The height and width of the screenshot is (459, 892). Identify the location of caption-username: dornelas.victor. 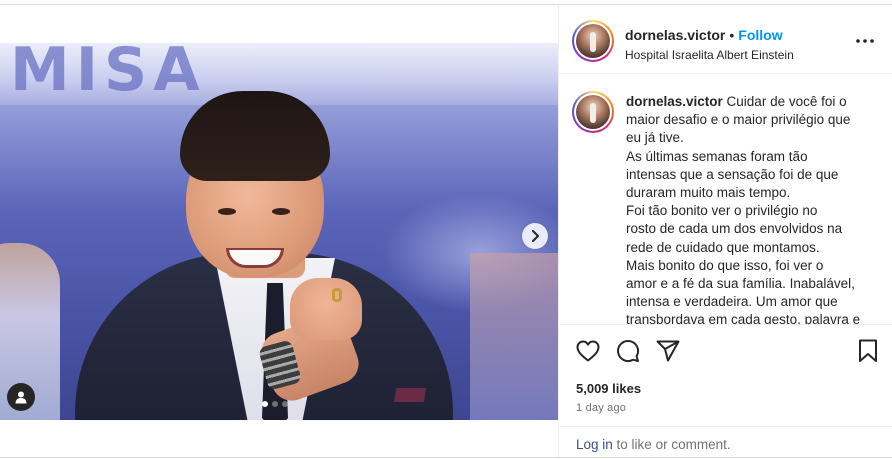
(674, 101).